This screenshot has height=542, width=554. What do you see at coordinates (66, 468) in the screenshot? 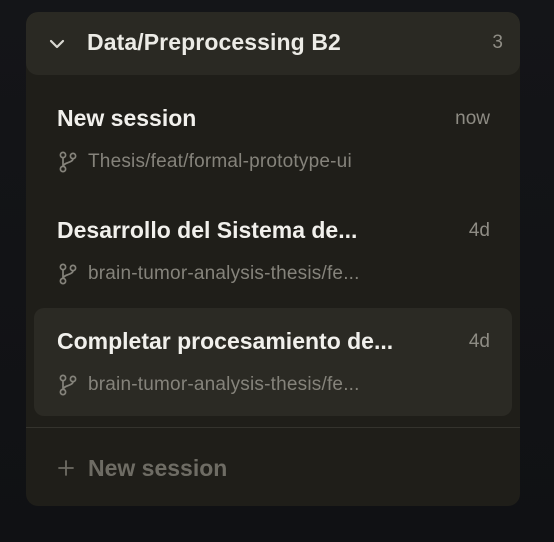
I see `plus-icon` at bounding box center [66, 468].